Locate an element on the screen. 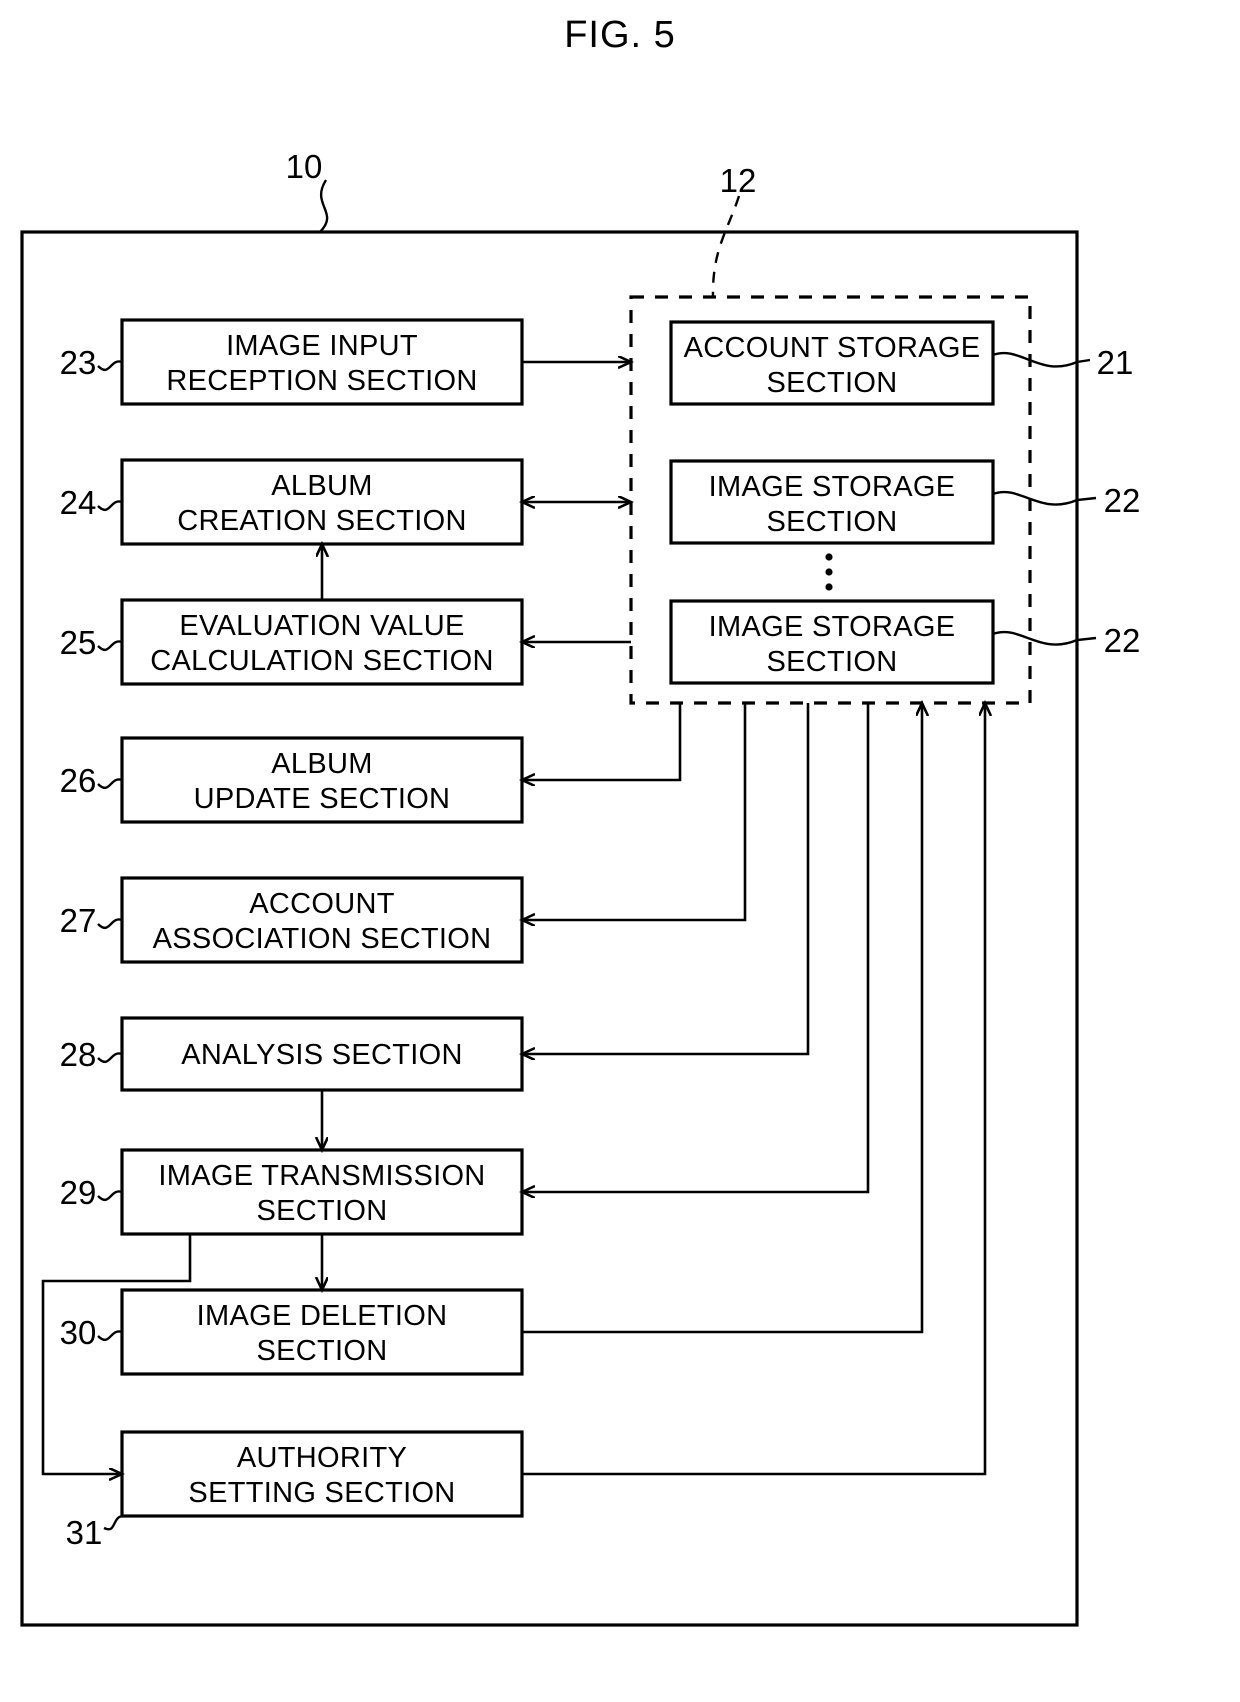 The width and height of the screenshot is (1240, 1702). ref-number-22-last: 22 is located at coordinates (1122, 640).